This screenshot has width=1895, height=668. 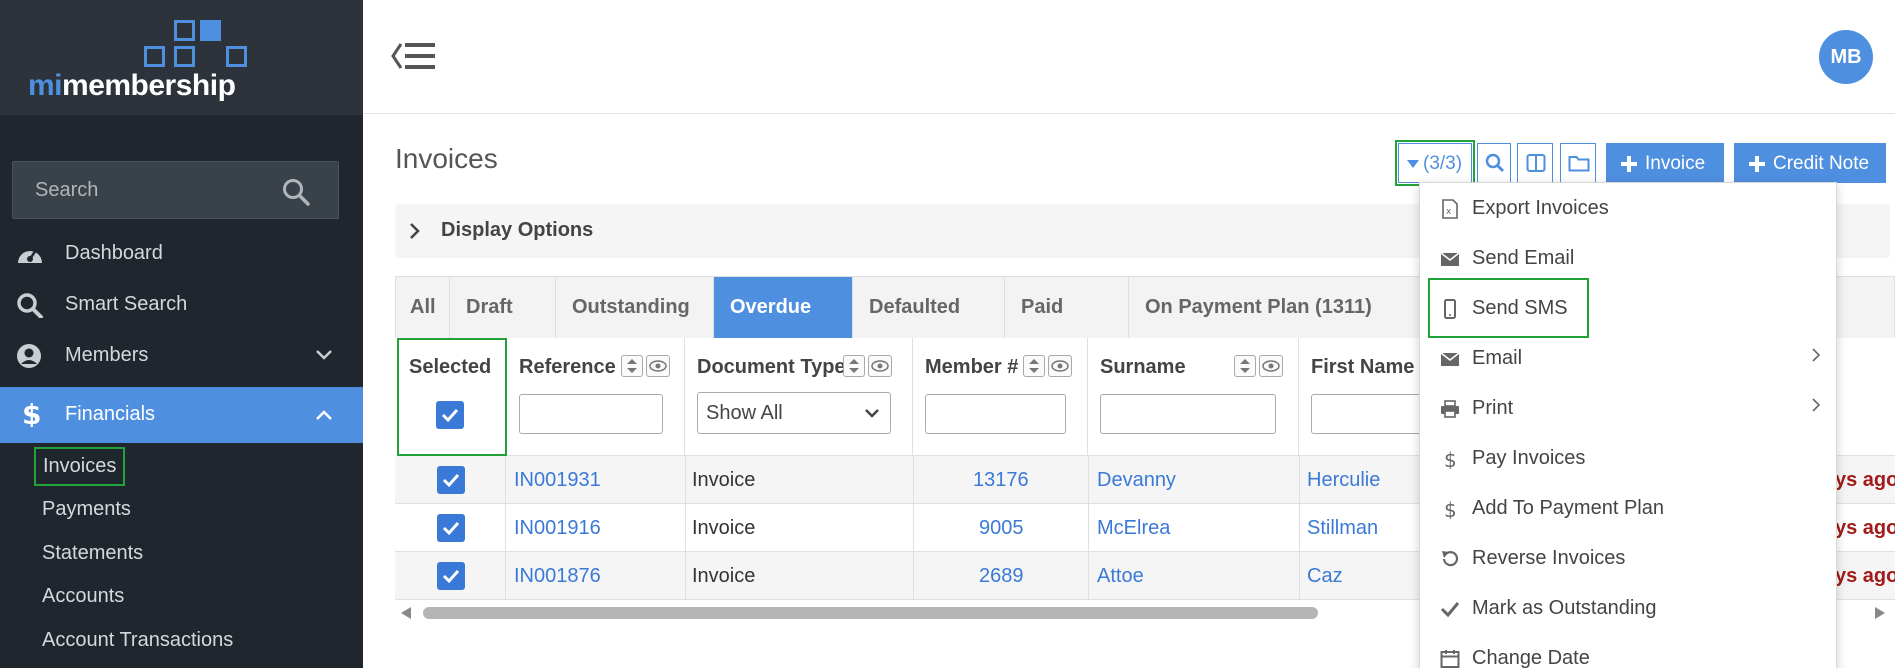 I want to click on scrollbar-thumb, so click(x=870, y=613).